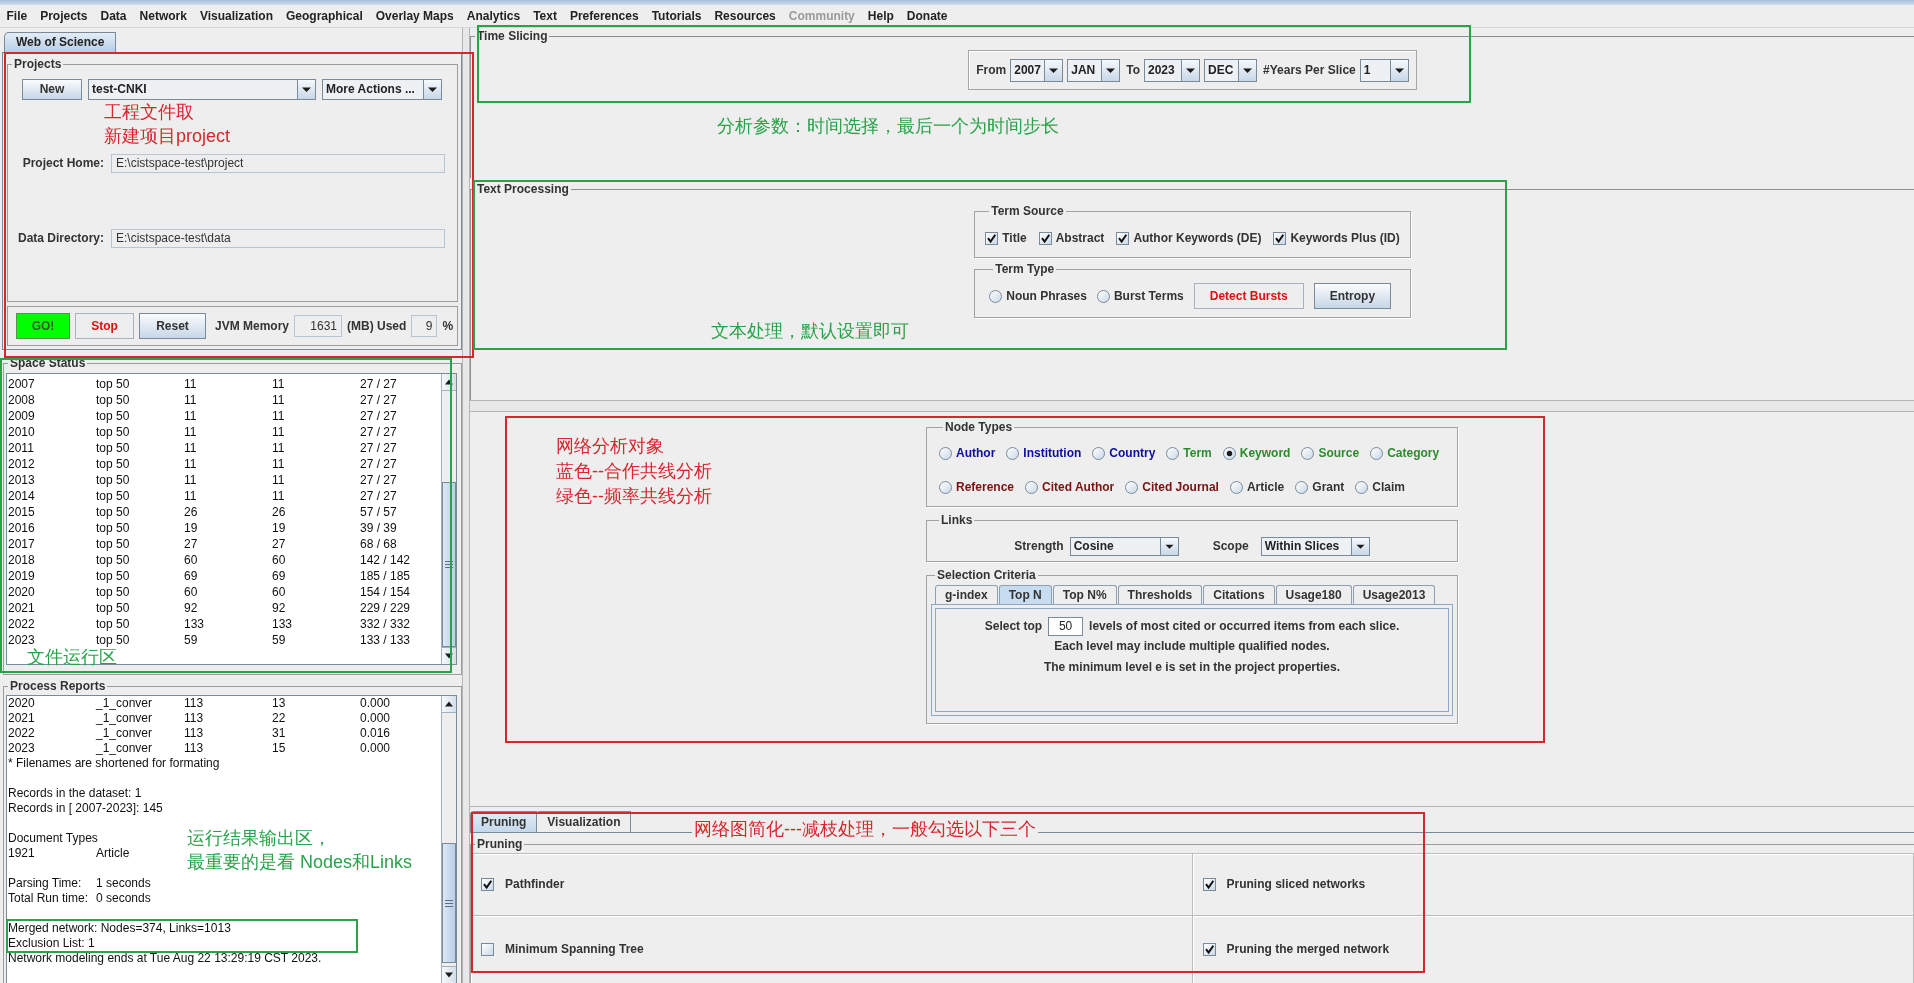 Image resolution: width=1914 pixels, height=983 pixels. I want to click on scope-dropdown: Within Slices, so click(1315, 546).